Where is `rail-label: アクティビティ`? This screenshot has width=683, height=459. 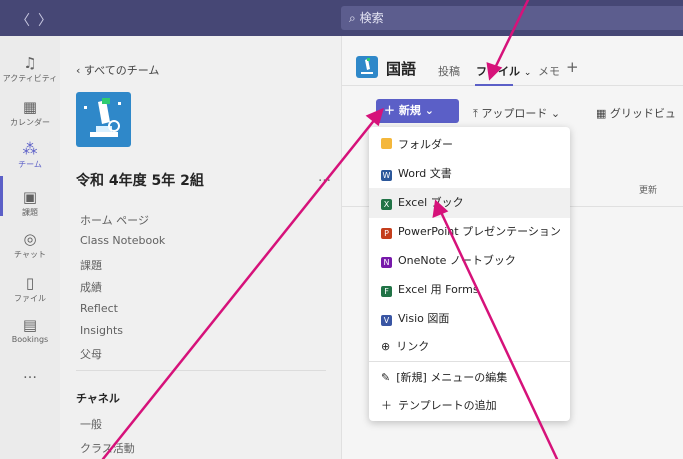
rail-label: アクティビティ is located at coordinates (30, 78).